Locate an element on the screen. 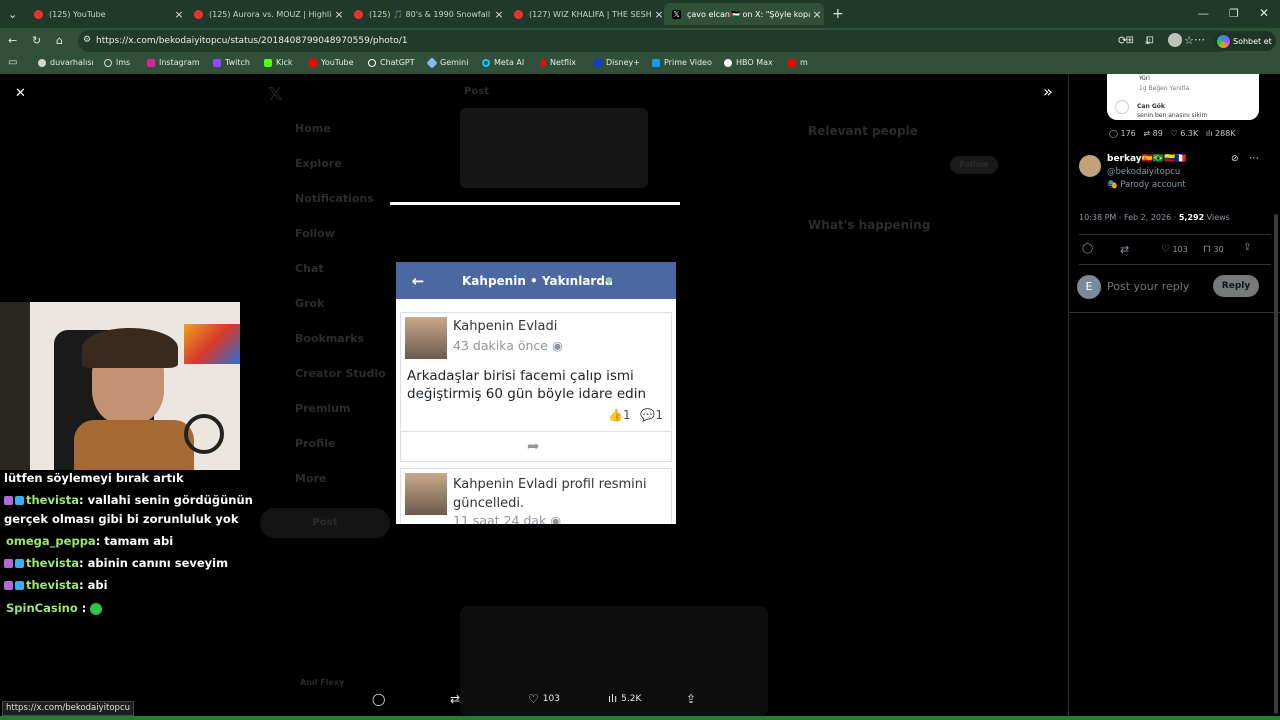 This screenshot has height=720, width=1280. emote-icon is located at coordinates (96, 608).